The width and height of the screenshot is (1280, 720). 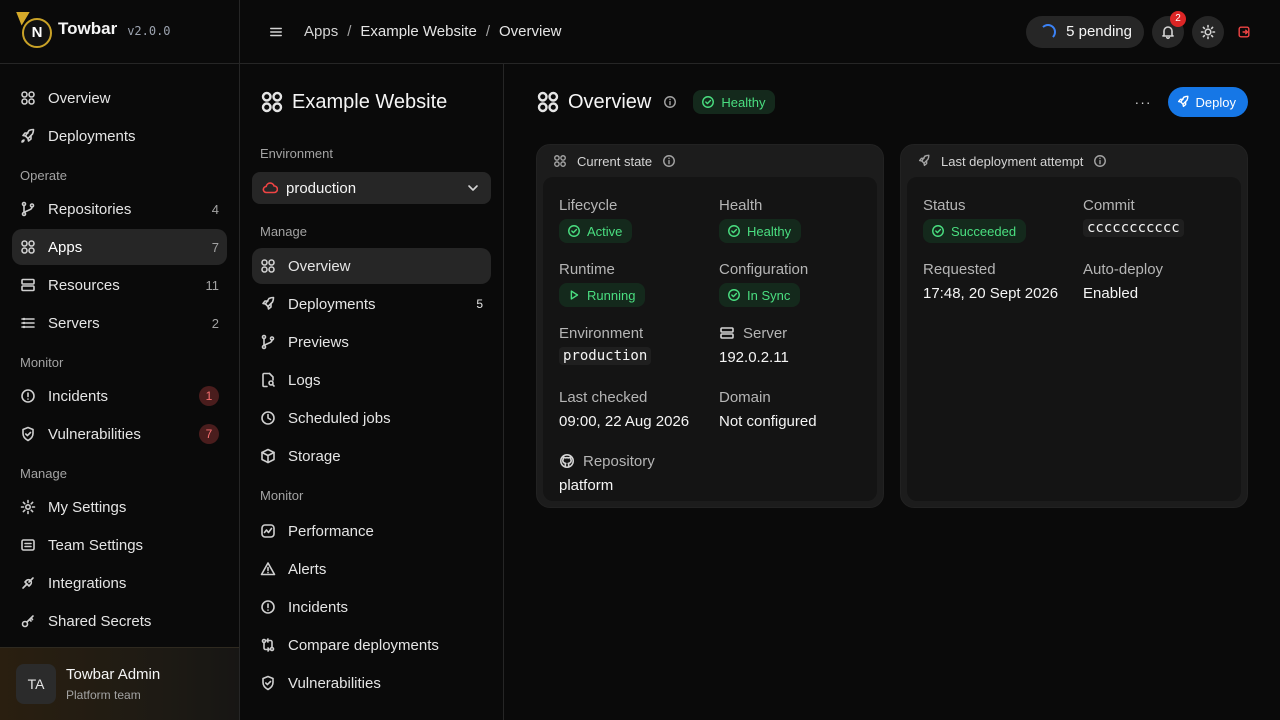 I want to click on sidebar-item-label: My Settings, so click(x=87, y=507).